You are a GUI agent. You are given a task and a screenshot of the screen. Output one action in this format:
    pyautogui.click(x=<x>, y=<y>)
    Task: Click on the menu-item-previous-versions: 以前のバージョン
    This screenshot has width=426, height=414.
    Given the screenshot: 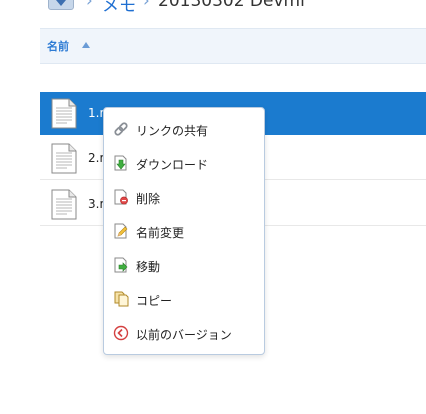 What is the action you would take?
    pyautogui.click(x=184, y=333)
    